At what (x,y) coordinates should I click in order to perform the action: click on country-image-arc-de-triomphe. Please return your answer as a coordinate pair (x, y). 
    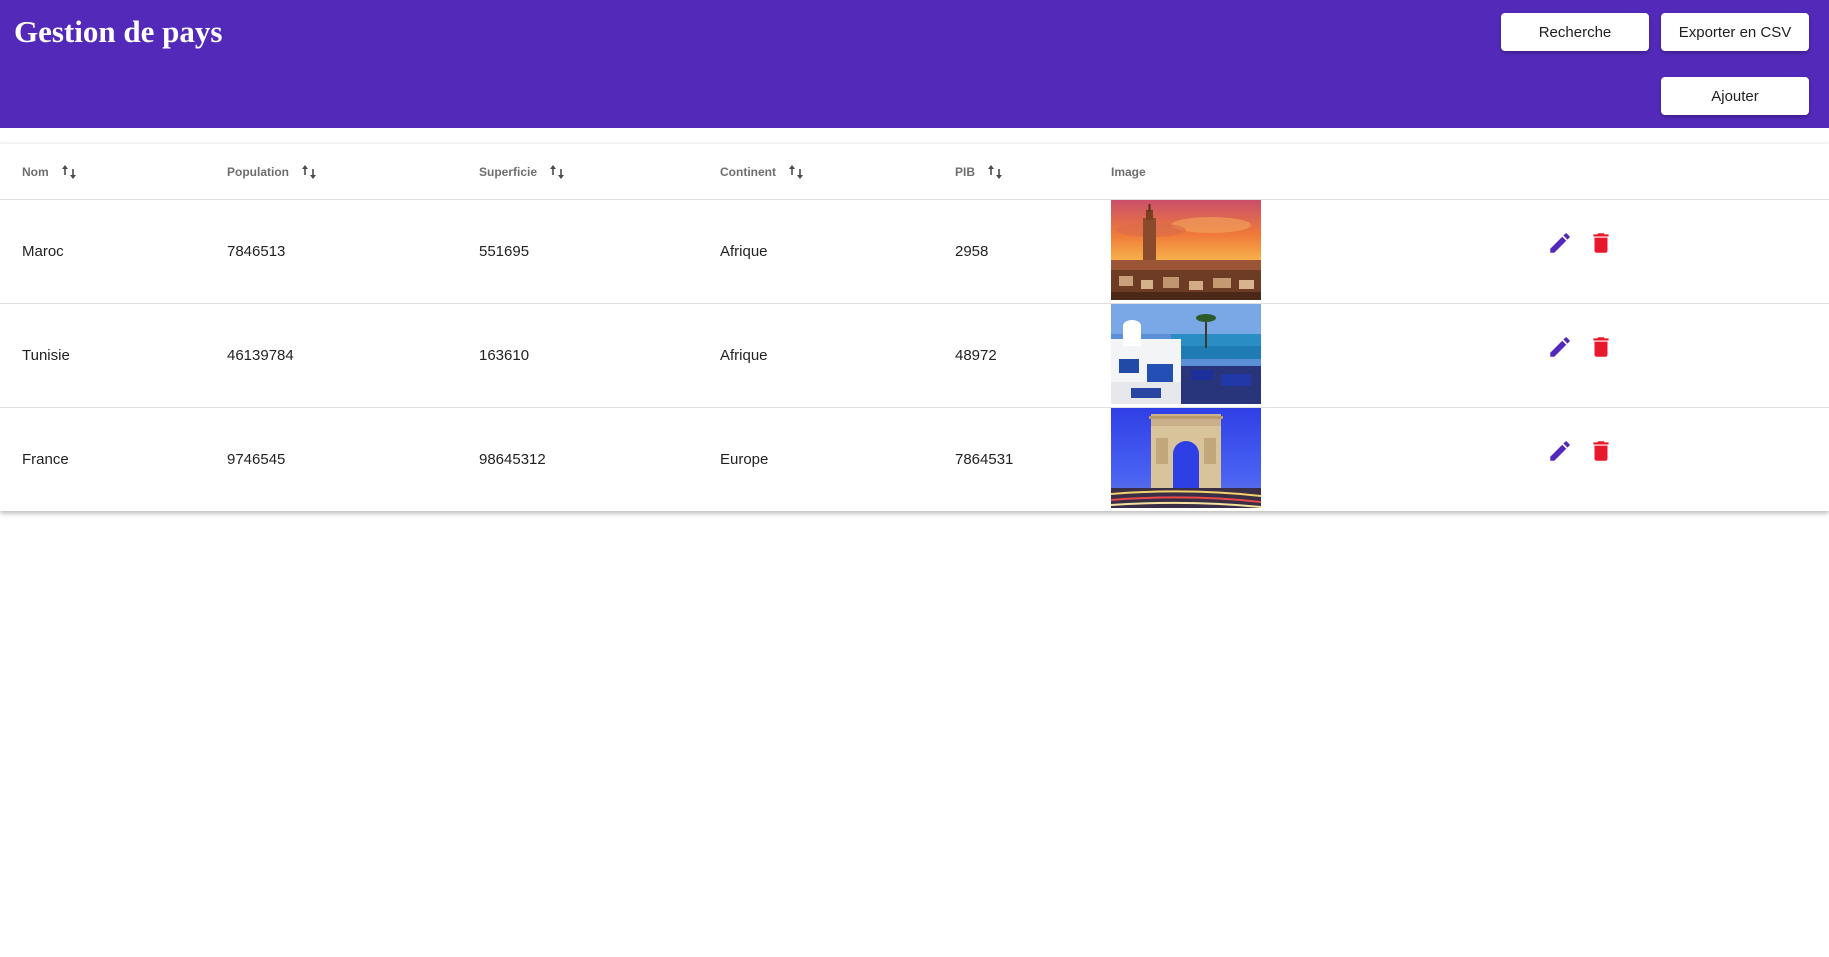
    Looking at the image, I should click on (1186, 458).